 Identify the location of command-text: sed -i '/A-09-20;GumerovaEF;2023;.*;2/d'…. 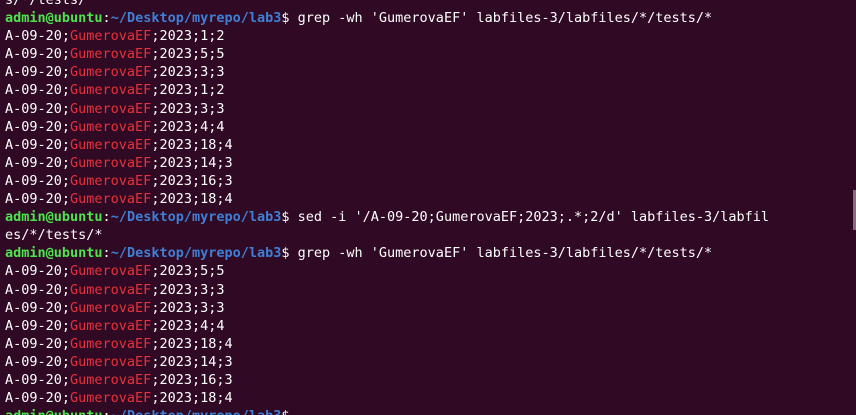
(533, 217).